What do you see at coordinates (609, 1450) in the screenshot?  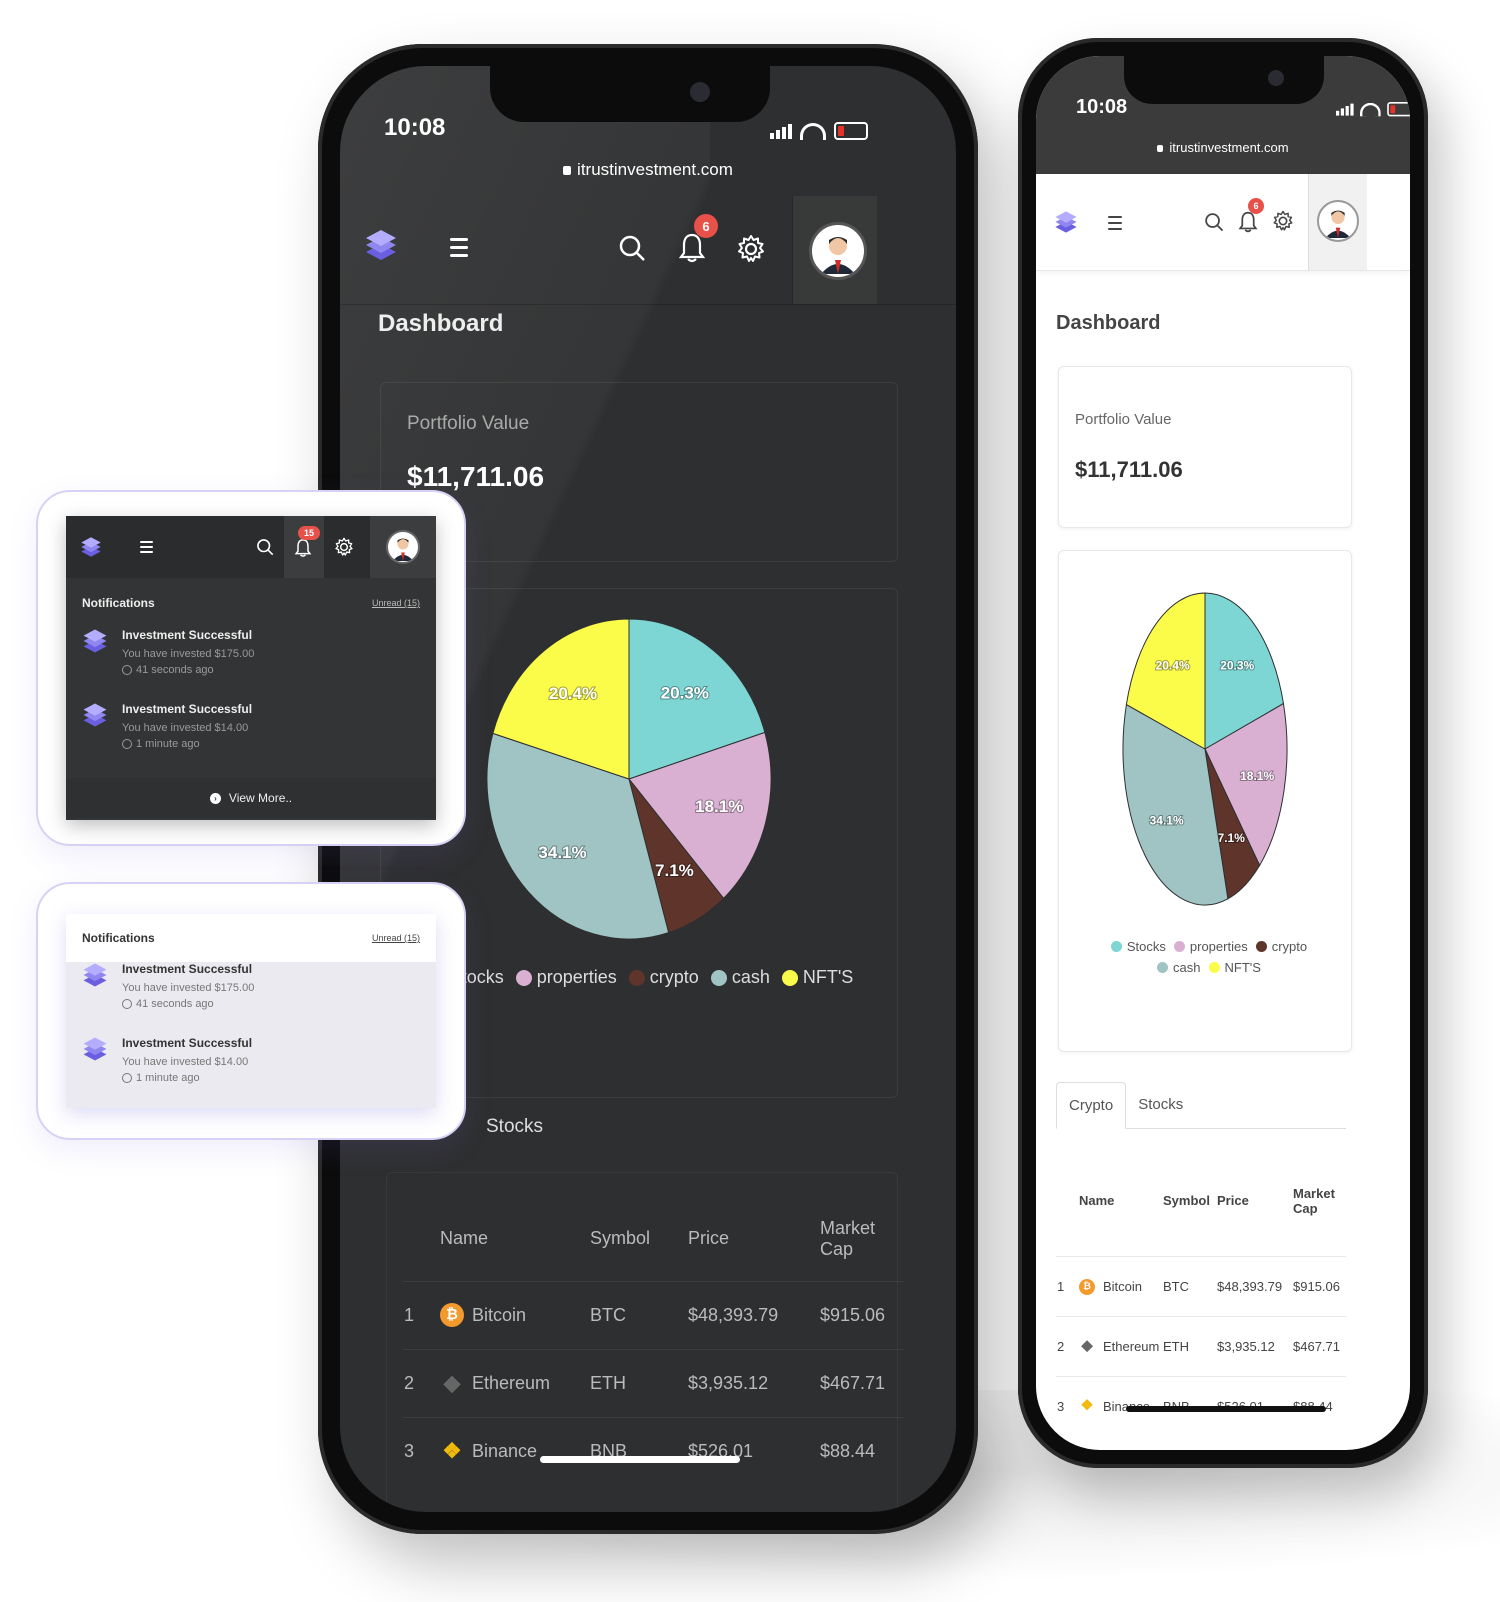 I see `symbol-cell: BNB` at bounding box center [609, 1450].